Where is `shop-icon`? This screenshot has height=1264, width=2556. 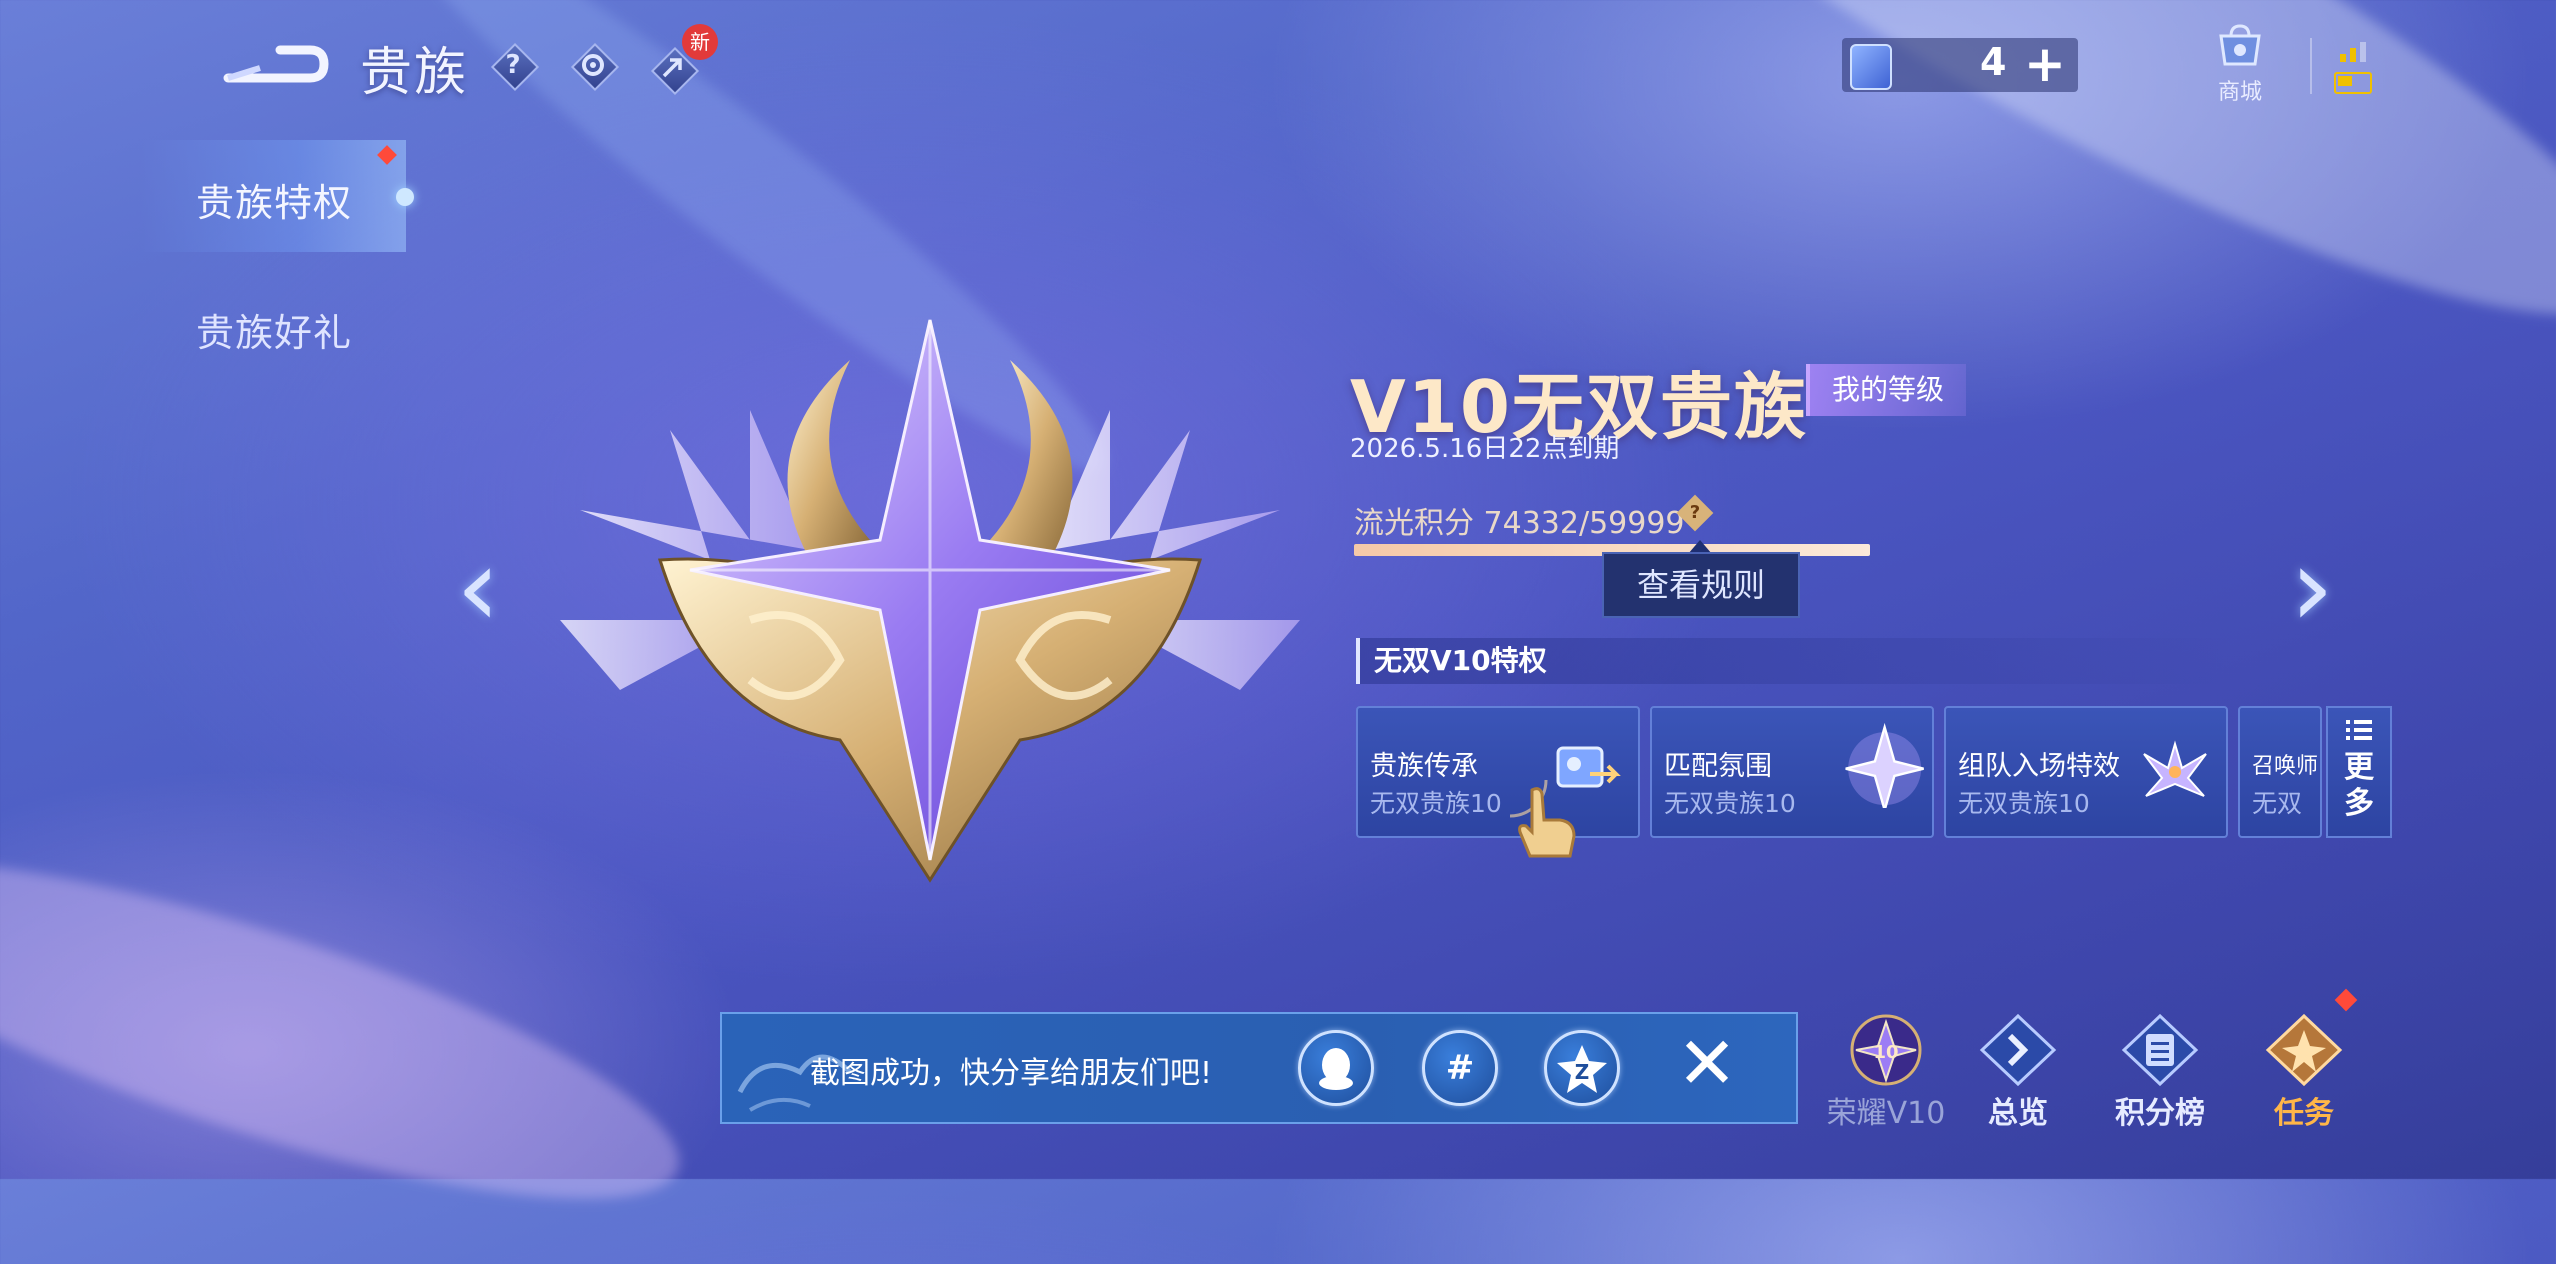
shop-icon is located at coordinates (2240, 45).